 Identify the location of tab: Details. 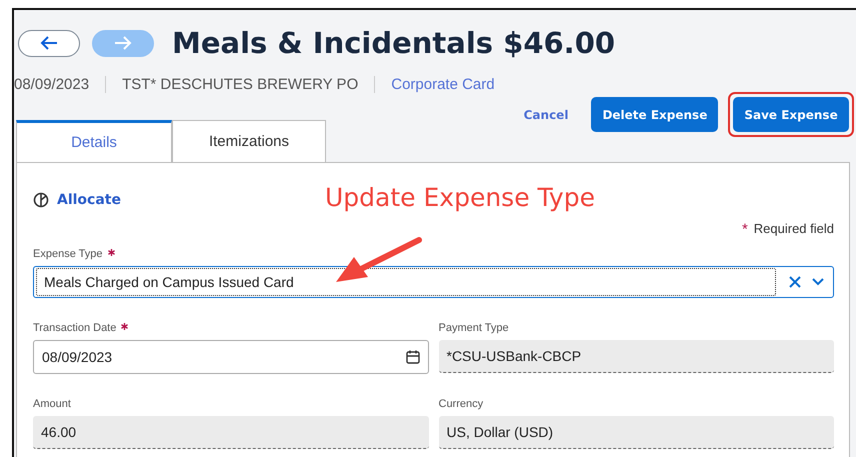
(94, 141).